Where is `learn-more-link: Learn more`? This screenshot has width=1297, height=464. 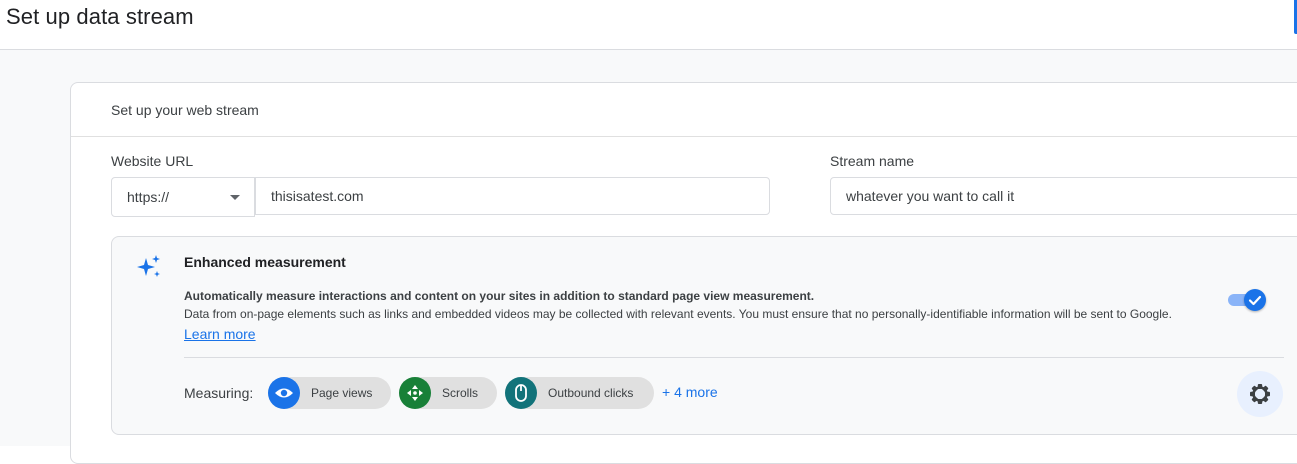 learn-more-link: Learn more is located at coordinates (220, 334).